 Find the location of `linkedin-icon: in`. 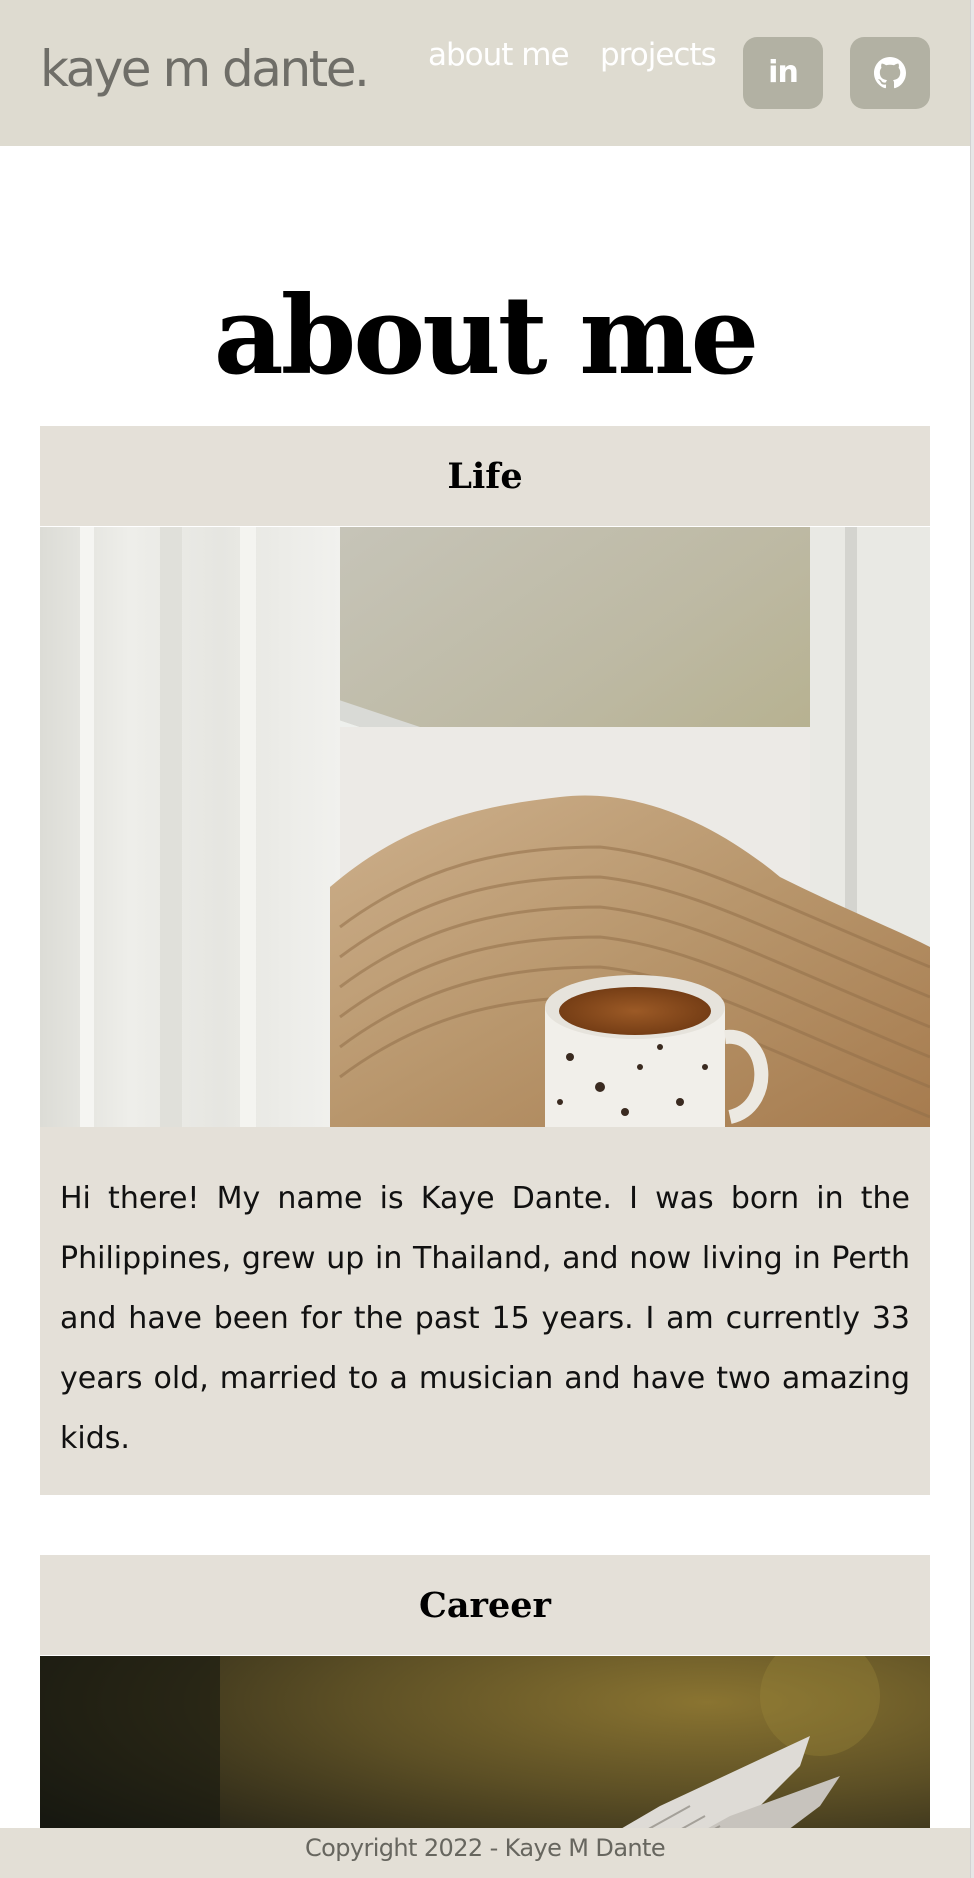

linkedin-icon: in is located at coordinates (783, 72).